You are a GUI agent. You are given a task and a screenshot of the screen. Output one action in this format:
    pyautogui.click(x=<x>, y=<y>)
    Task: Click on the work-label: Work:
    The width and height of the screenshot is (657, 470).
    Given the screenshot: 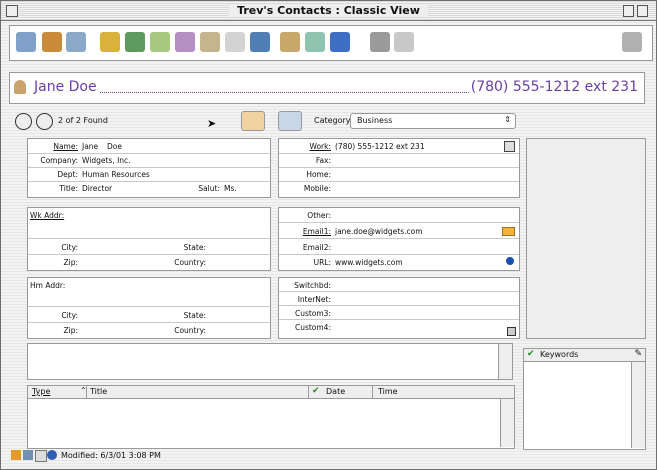 What is the action you would take?
    pyautogui.click(x=320, y=146)
    